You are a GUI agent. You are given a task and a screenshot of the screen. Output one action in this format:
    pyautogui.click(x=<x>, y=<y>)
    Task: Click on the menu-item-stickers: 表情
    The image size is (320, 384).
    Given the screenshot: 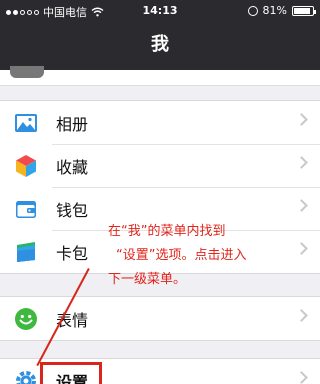 What is the action you would take?
    pyautogui.click(x=160, y=318)
    